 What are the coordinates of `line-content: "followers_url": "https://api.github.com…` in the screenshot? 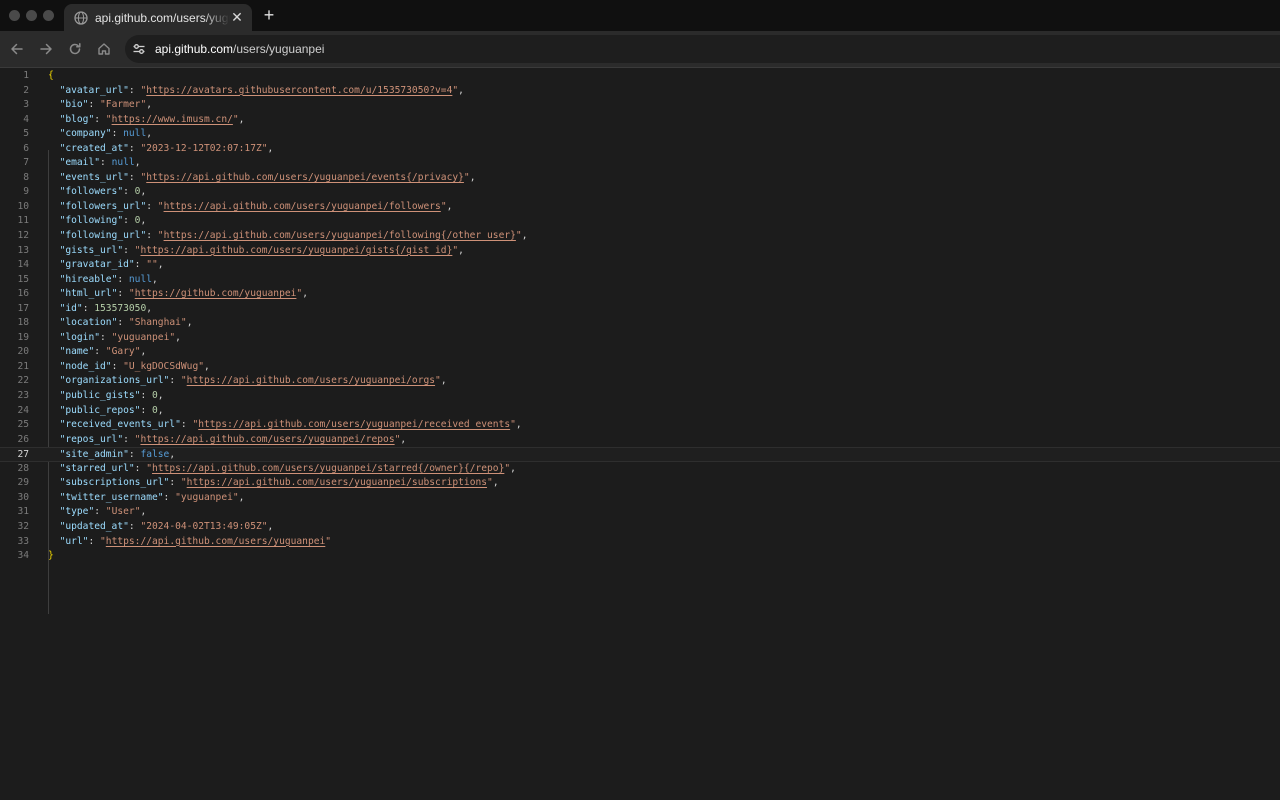 It's located at (250, 207).